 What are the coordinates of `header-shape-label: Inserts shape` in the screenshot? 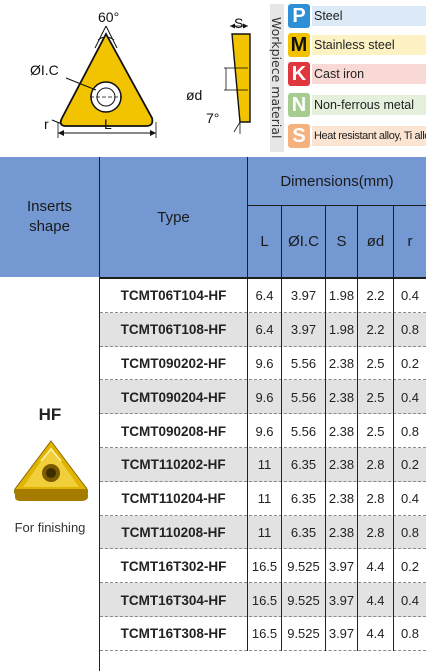 It's located at (49, 216).